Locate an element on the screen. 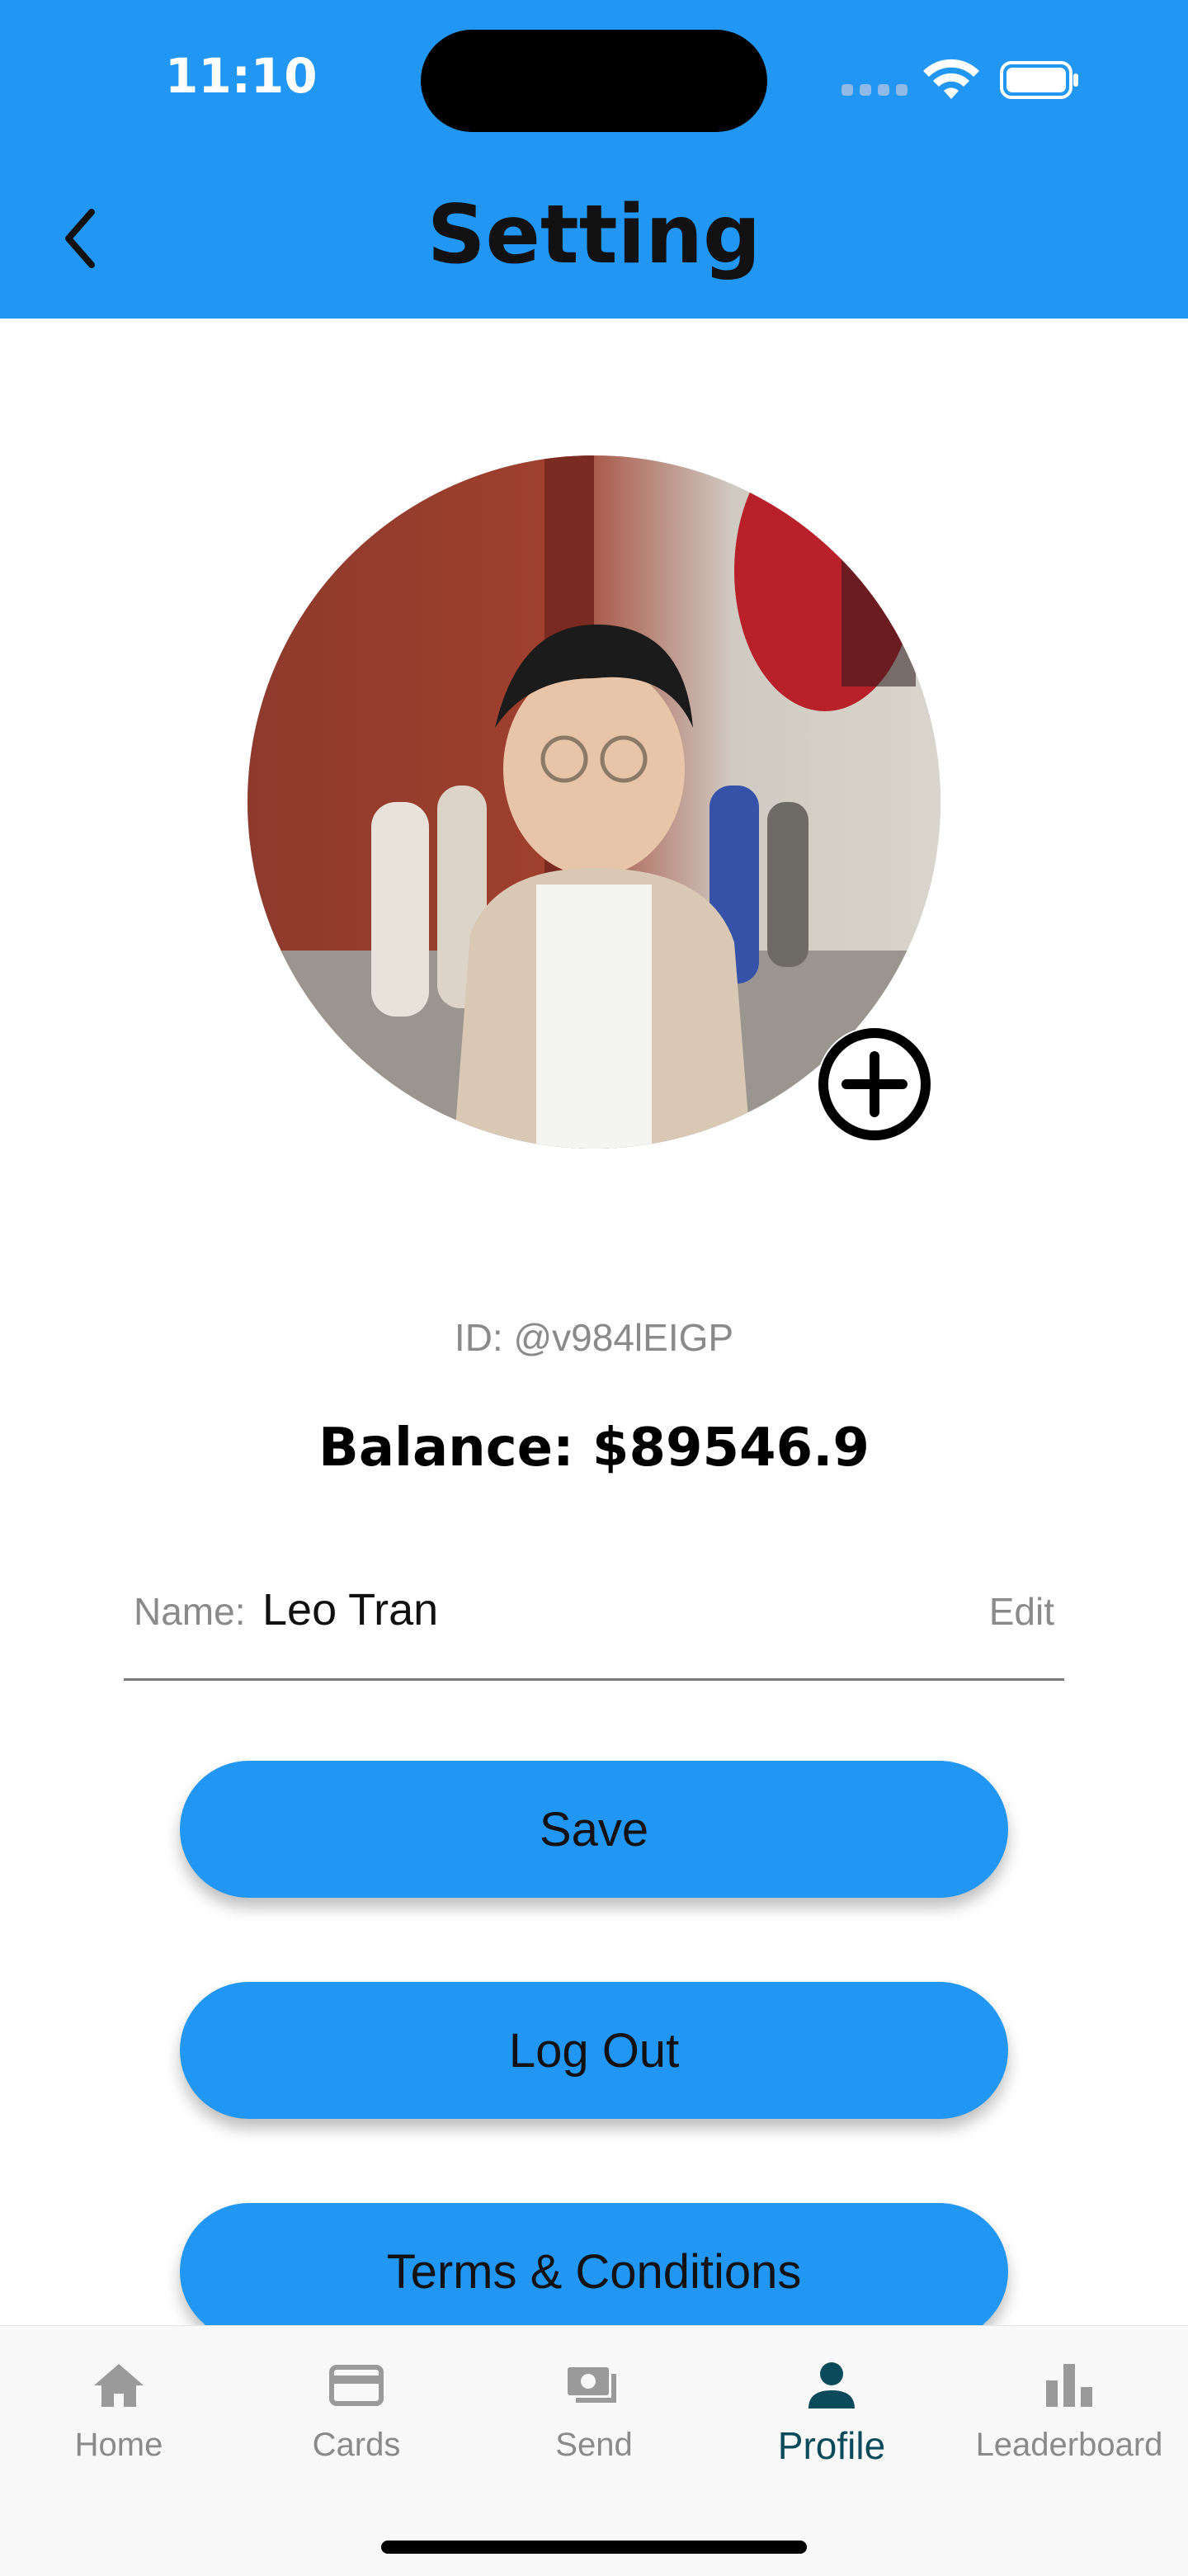  nav-leaderboard-label: Leaderboard is located at coordinates (1069, 2445).